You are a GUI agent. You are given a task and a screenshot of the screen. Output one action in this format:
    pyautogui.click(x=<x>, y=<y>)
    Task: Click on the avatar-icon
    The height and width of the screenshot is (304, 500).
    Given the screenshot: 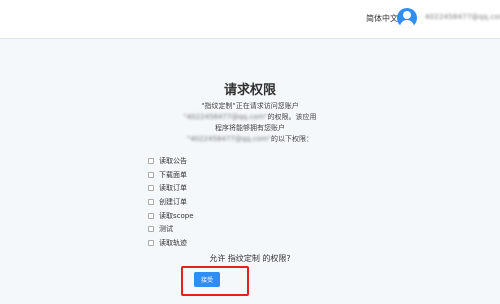 What is the action you would take?
    pyautogui.click(x=407, y=18)
    